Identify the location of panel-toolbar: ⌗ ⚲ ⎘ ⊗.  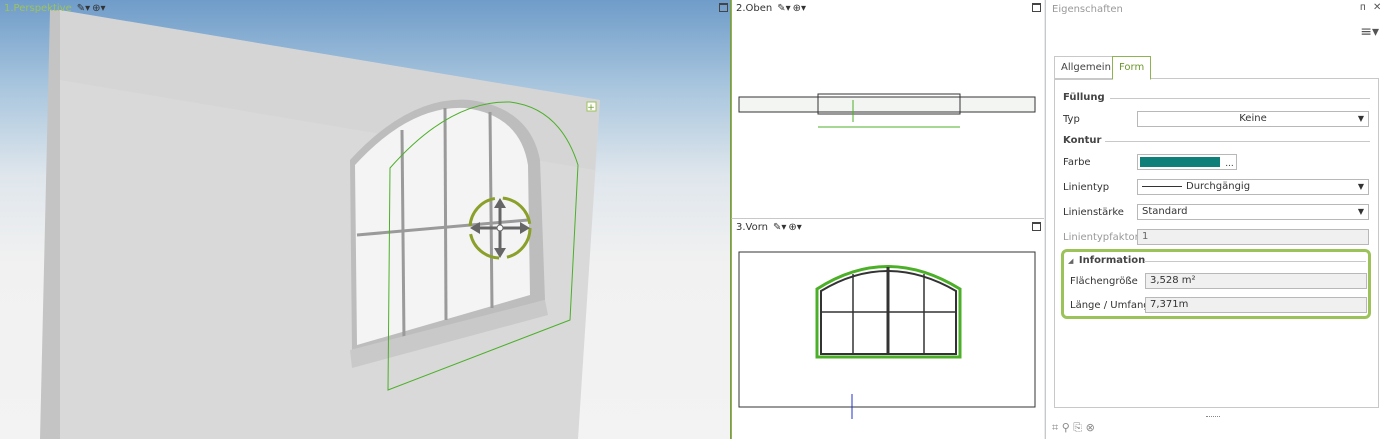
(1073, 428).